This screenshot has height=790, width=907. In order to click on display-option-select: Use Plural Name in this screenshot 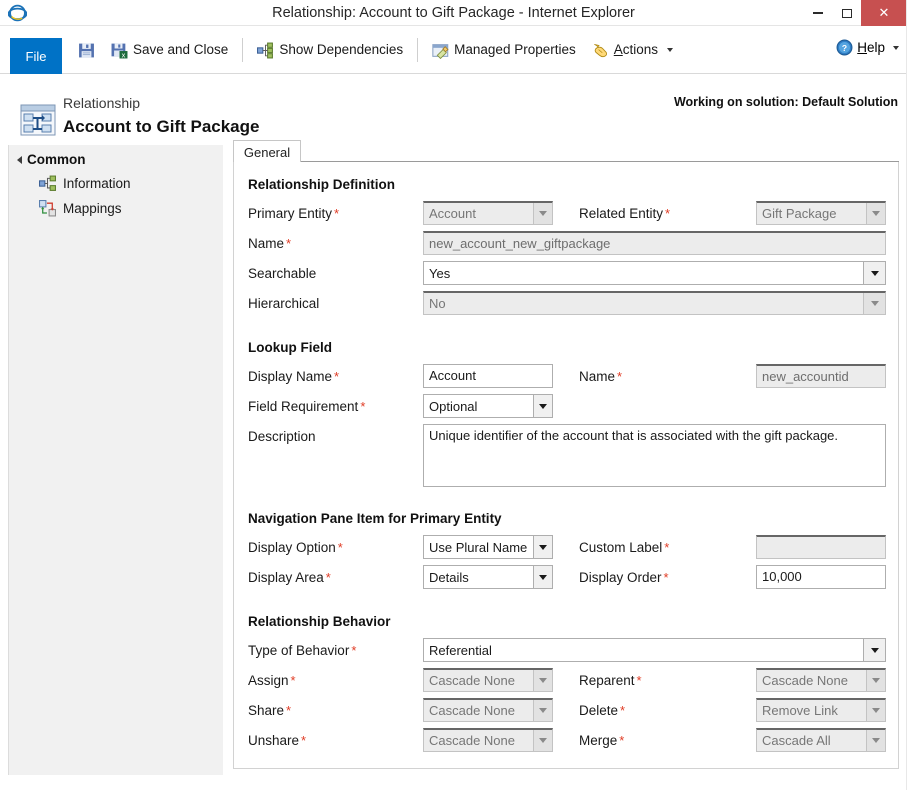, I will do `click(488, 547)`.